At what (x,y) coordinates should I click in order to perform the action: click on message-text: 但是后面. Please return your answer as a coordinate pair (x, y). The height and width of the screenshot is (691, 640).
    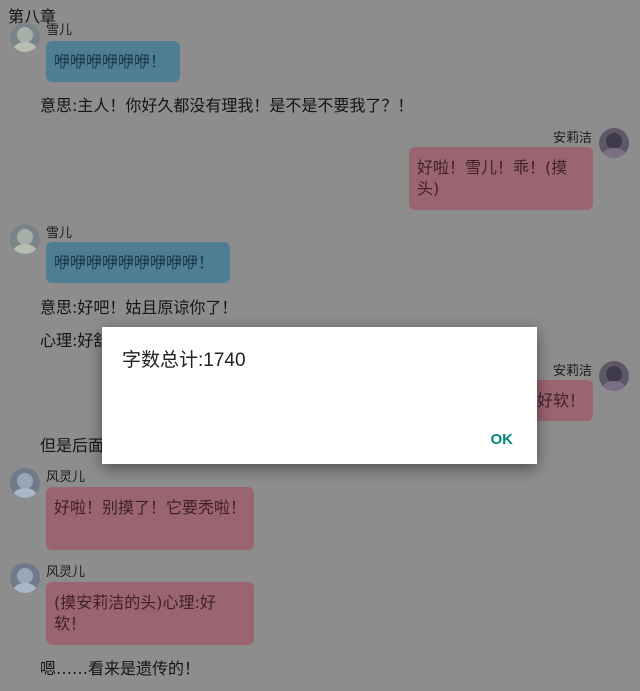
    Looking at the image, I should click on (72, 445).